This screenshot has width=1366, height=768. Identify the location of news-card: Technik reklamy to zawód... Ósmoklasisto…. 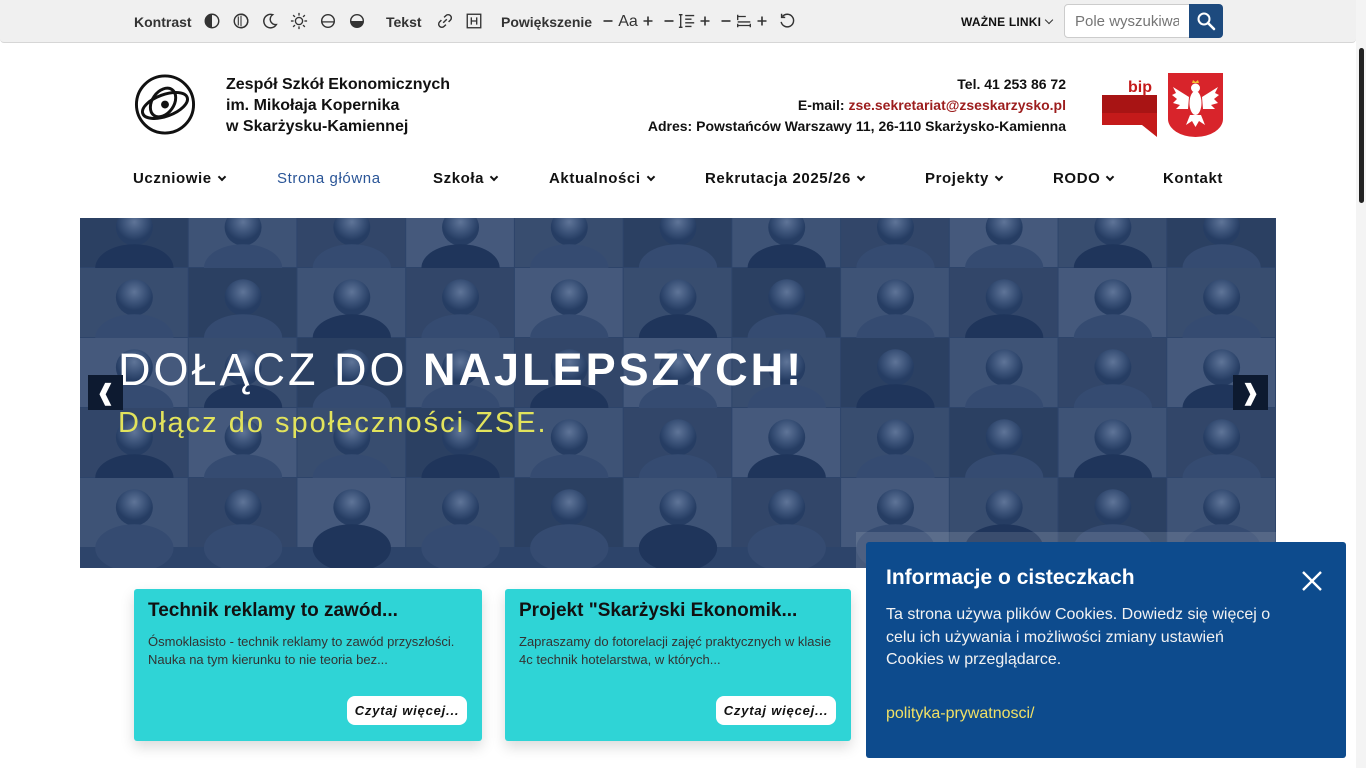
(308, 665).